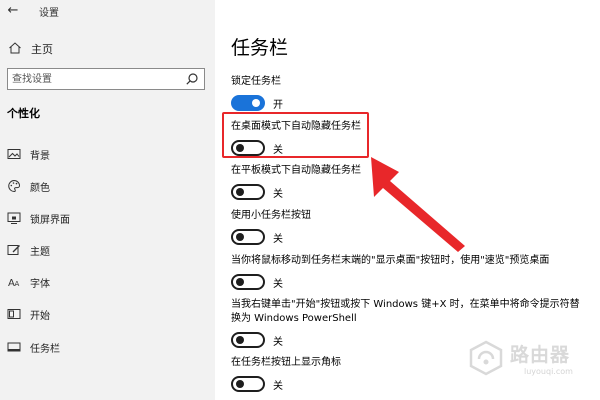 This screenshot has width=600, height=400. What do you see at coordinates (486, 358) in the screenshot?
I see `router-logo-icon` at bounding box center [486, 358].